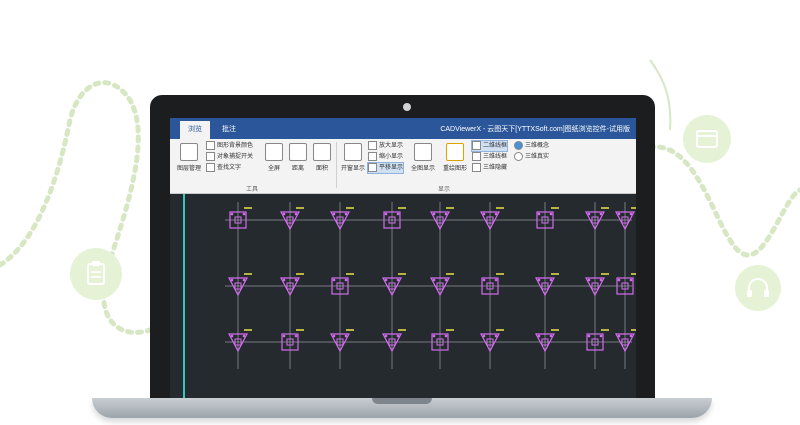  I want to click on layer-manage-button: 图层管理, so click(189, 157).